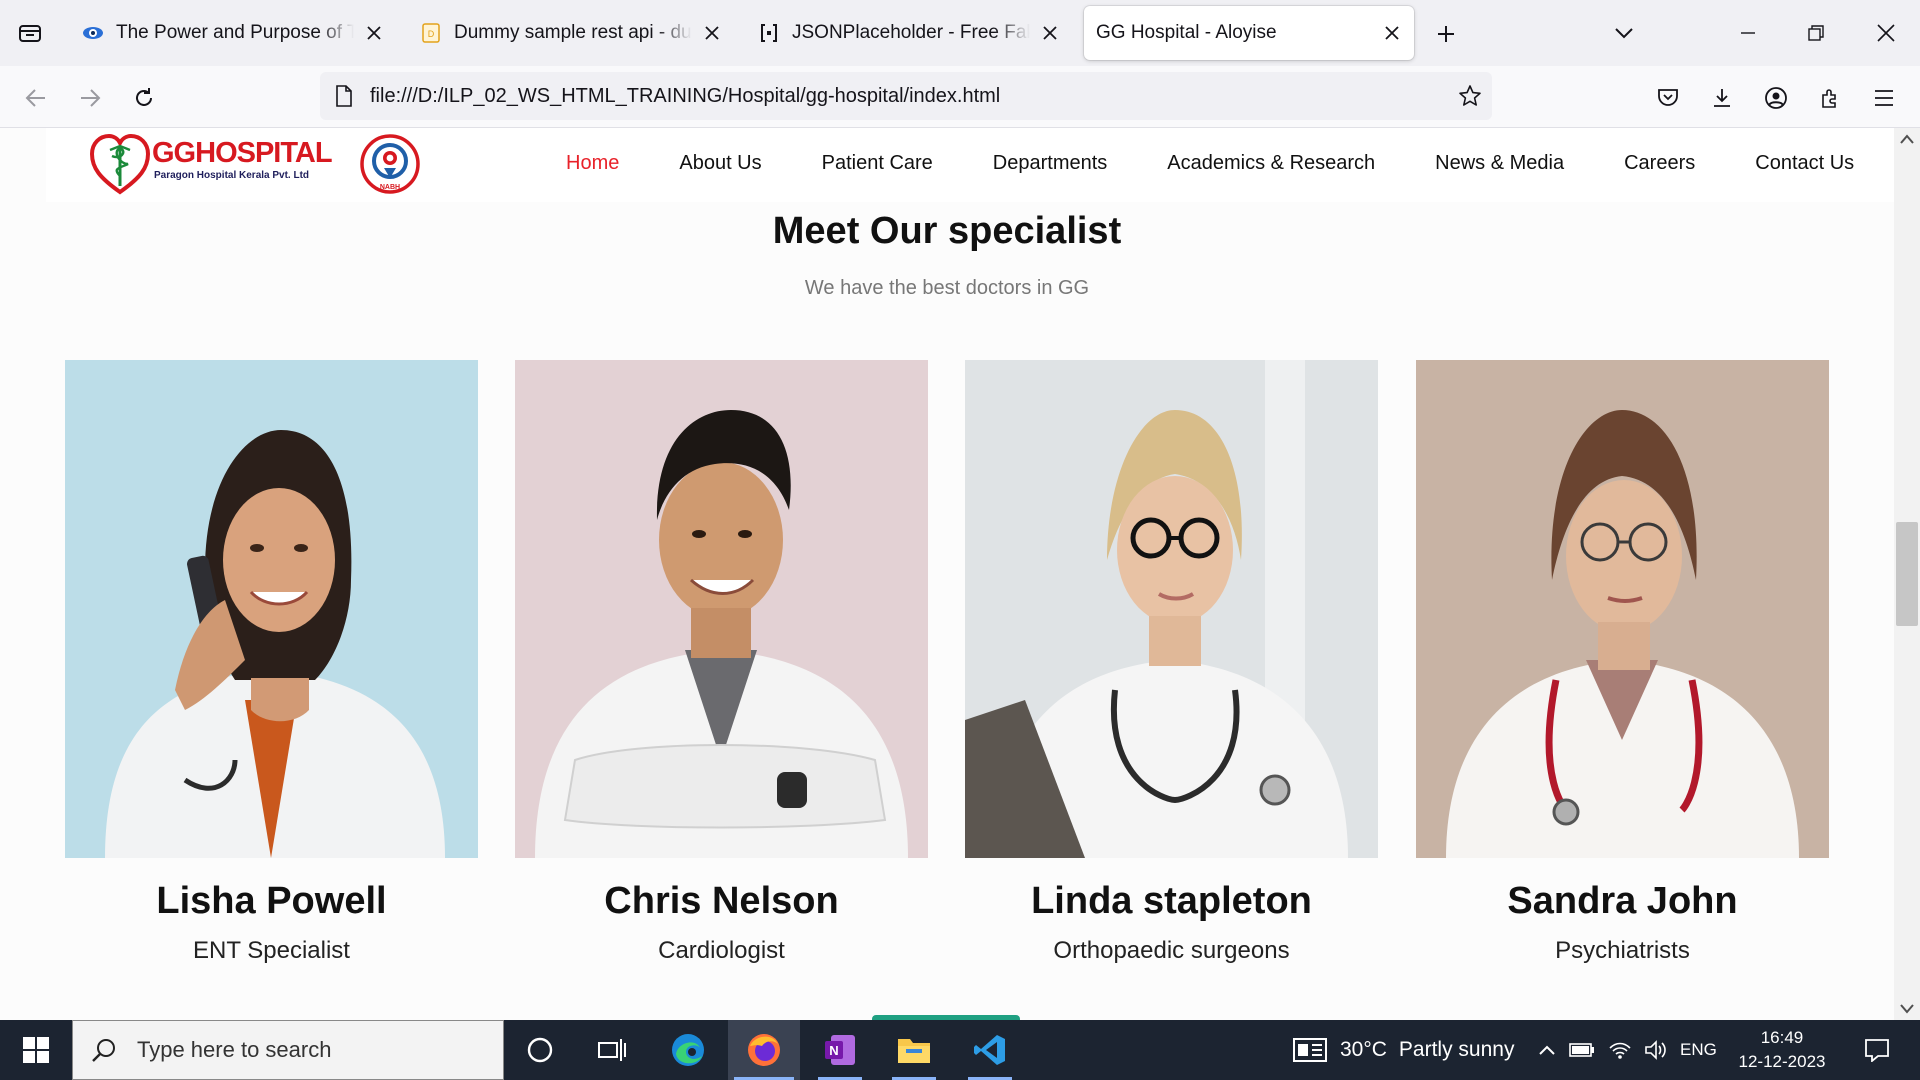 The image size is (1920, 1080). Describe the element at coordinates (721, 609) in the screenshot. I see `doctor-photo-man-arms-crossed` at that location.